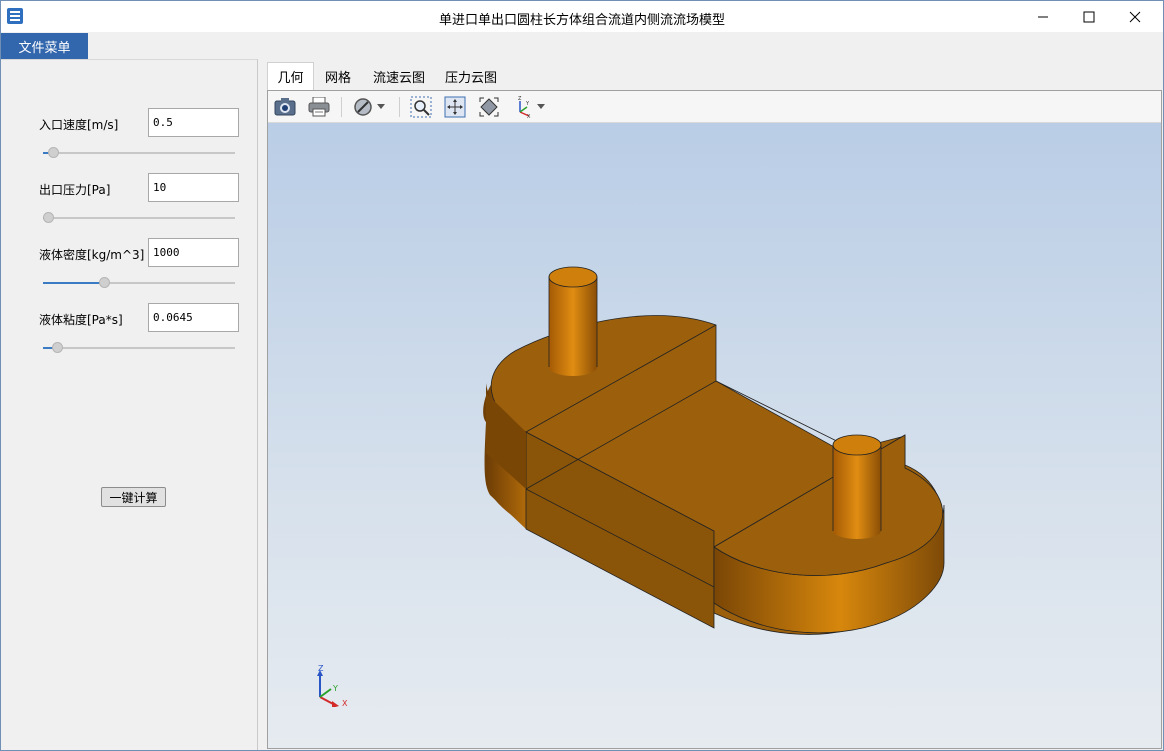  Describe the element at coordinates (581, 20) in the screenshot. I see `window-title: 单进口单出口圆柱长方体组合流道内侧流流场模型` at that location.